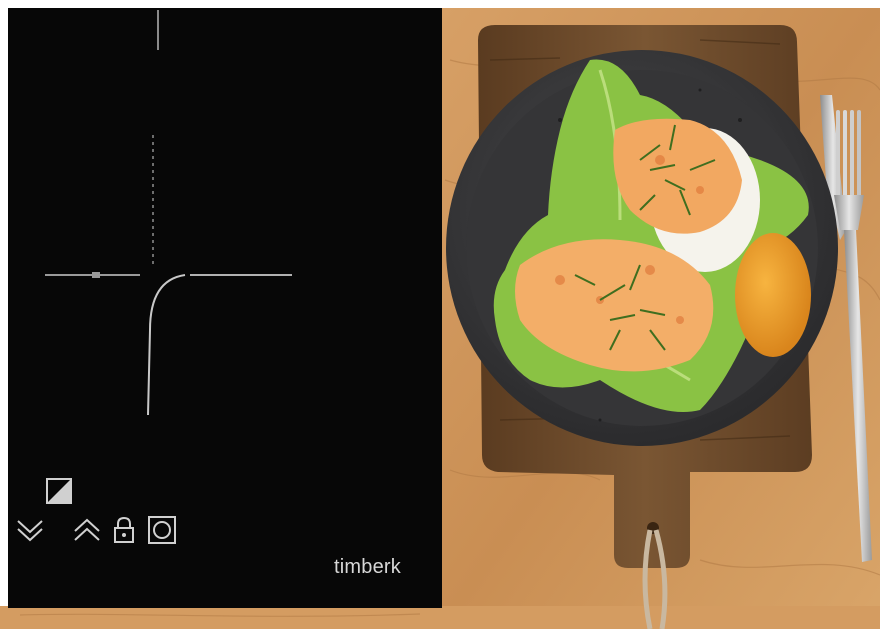 The height and width of the screenshot is (629, 880). What do you see at coordinates (30, 533) in the screenshot?
I see `decrease-icon` at bounding box center [30, 533].